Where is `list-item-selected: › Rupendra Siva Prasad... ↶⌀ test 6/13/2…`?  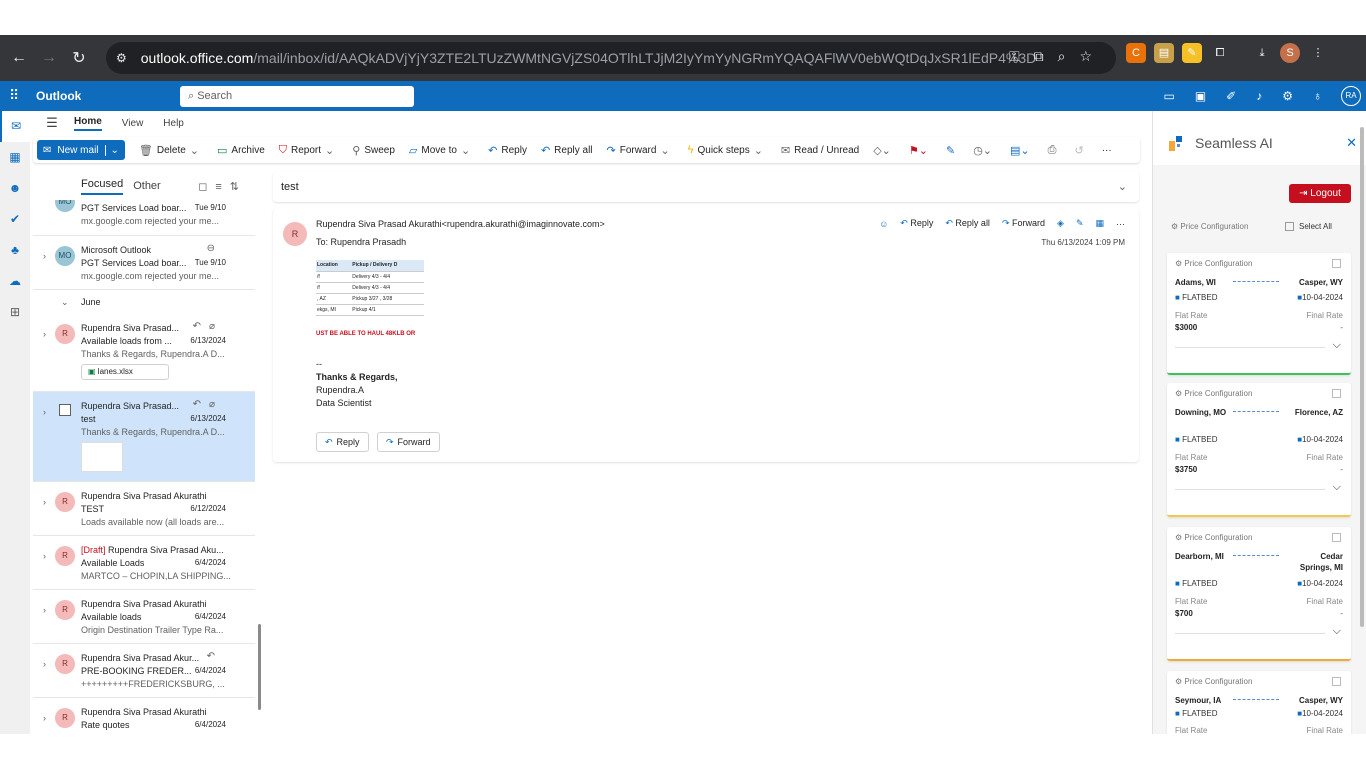 list-item-selected: › Rupendra Siva Prasad... ↶⌀ test 6/13/2… is located at coordinates (144, 437).